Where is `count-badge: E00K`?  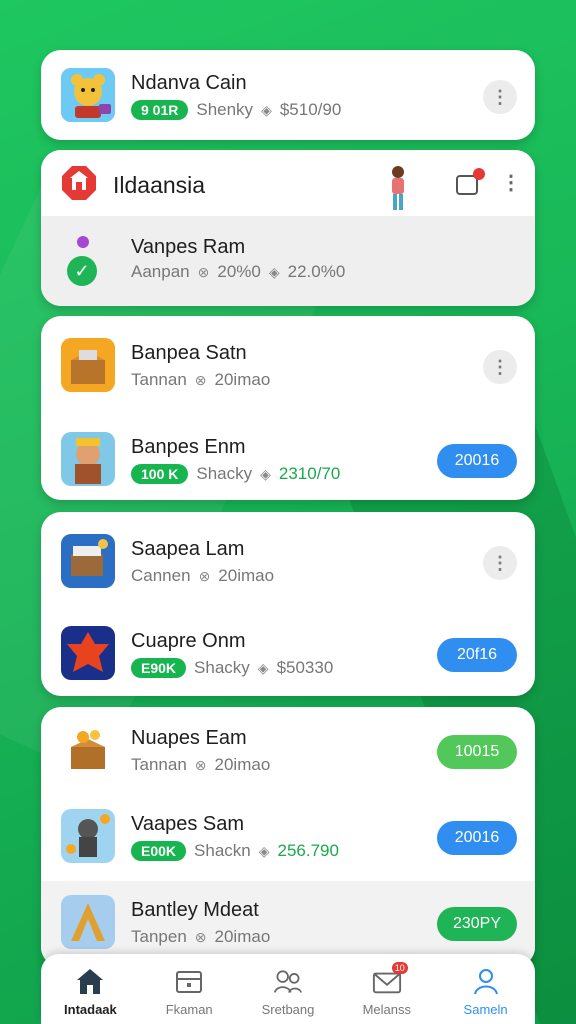
count-badge: E00K is located at coordinates (159, 851).